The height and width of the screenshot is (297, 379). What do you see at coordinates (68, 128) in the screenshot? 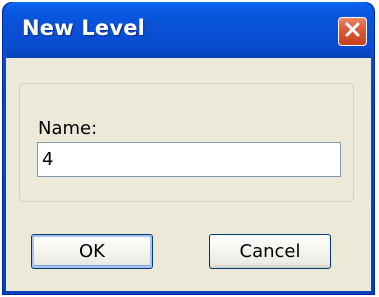
I see `name-label: Name:` at bounding box center [68, 128].